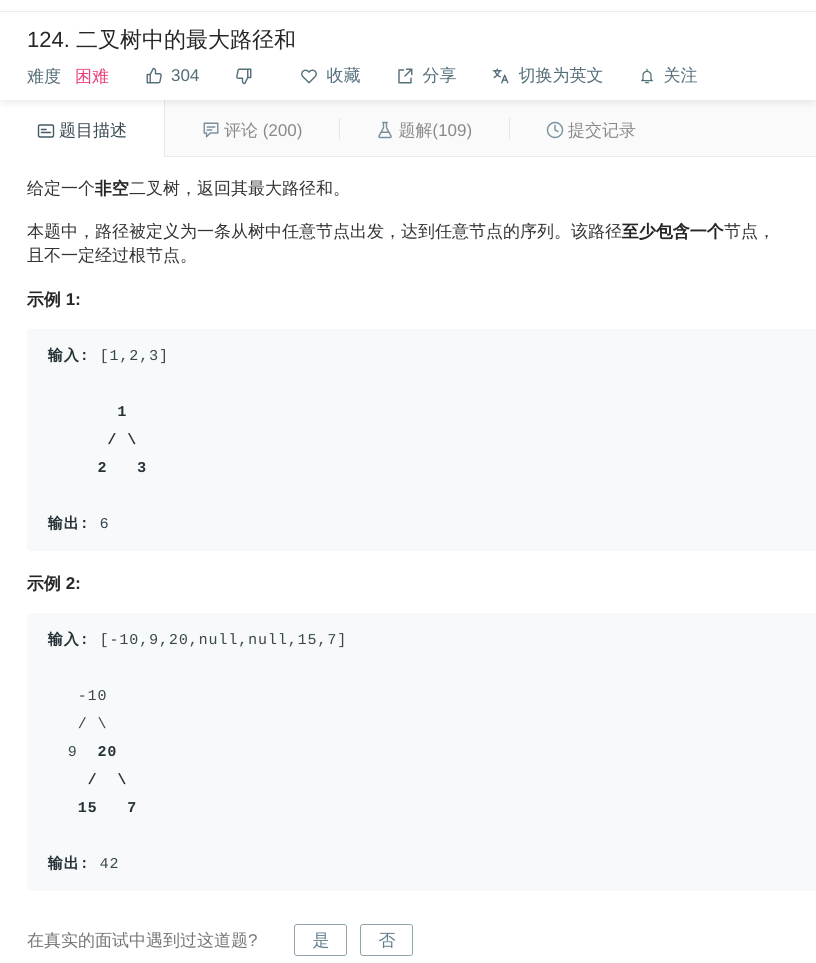 The image size is (816, 963). What do you see at coordinates (79, 524) in the screenshot?
I see `code-line: 输出: 6` at bounding box center [79, 524].